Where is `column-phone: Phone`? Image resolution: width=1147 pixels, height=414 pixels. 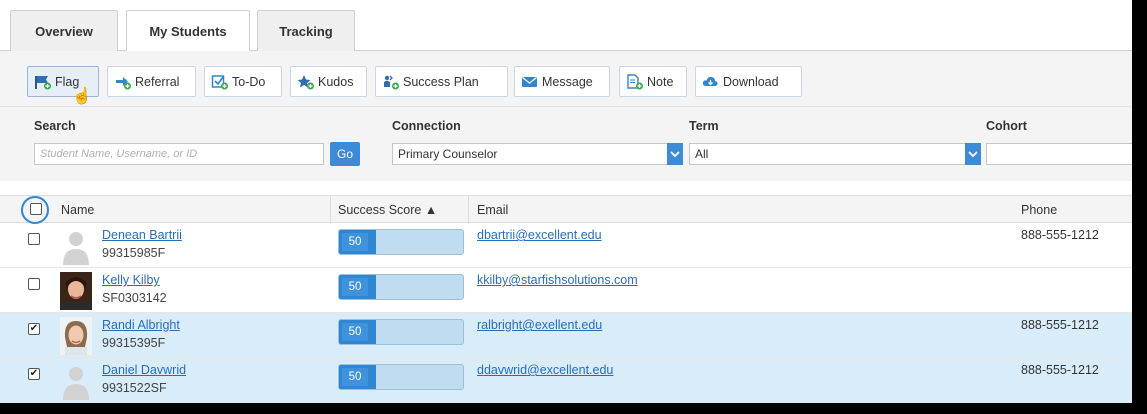 column-phone: Phone is located at coordinates (1039, 210).